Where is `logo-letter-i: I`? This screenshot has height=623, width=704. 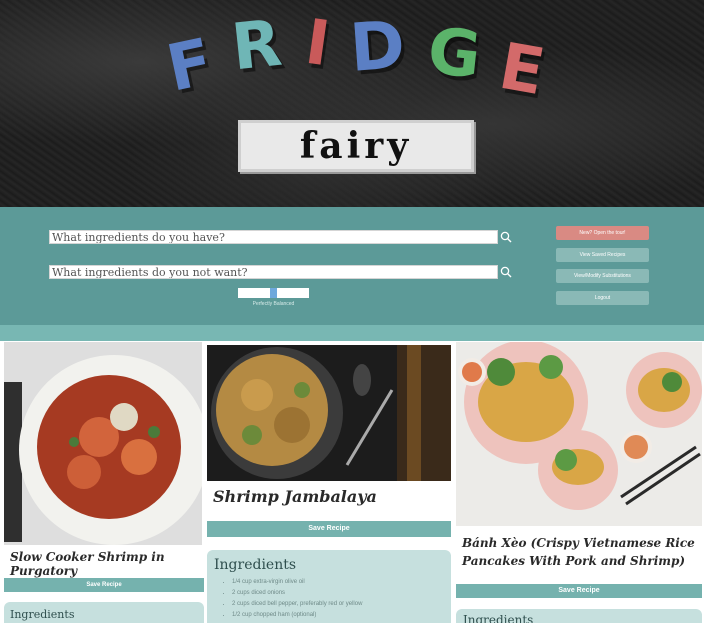 logo-letter-i: I is located at coordinates (318, 42).